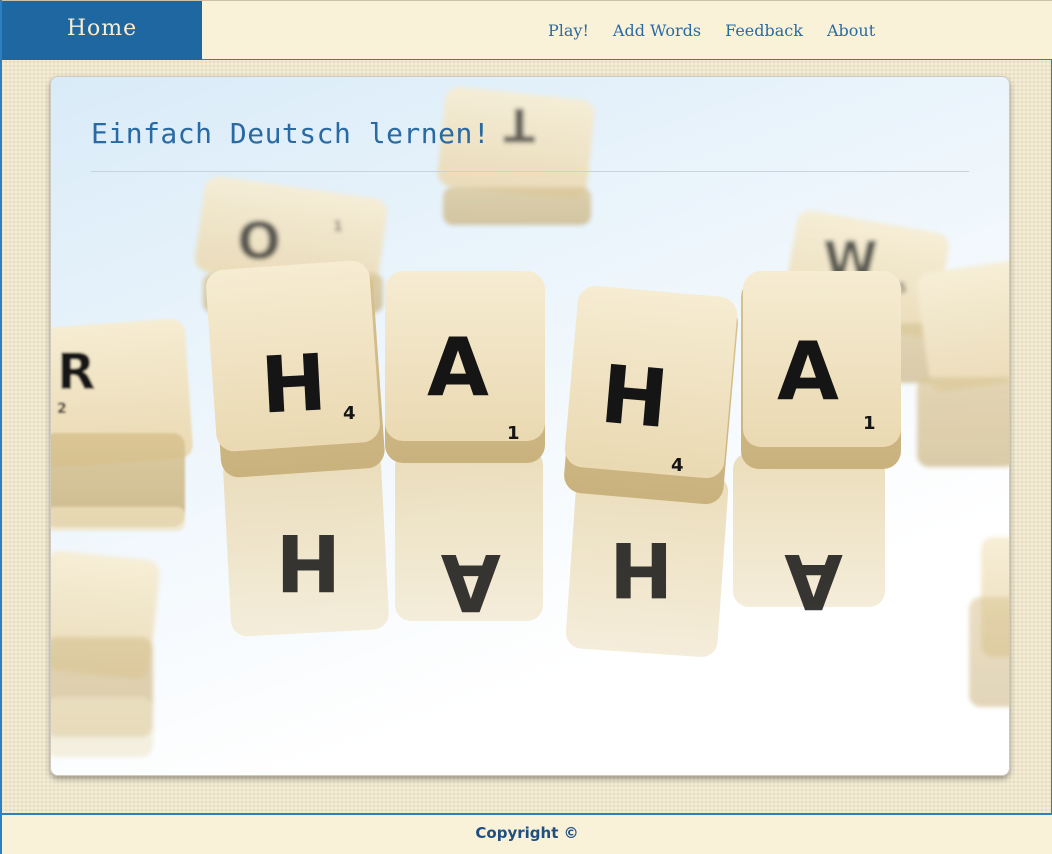 The width and height of the screenshot is (1052, 854). I want to click on tile-h-2: H H 4, so click(651, 471).